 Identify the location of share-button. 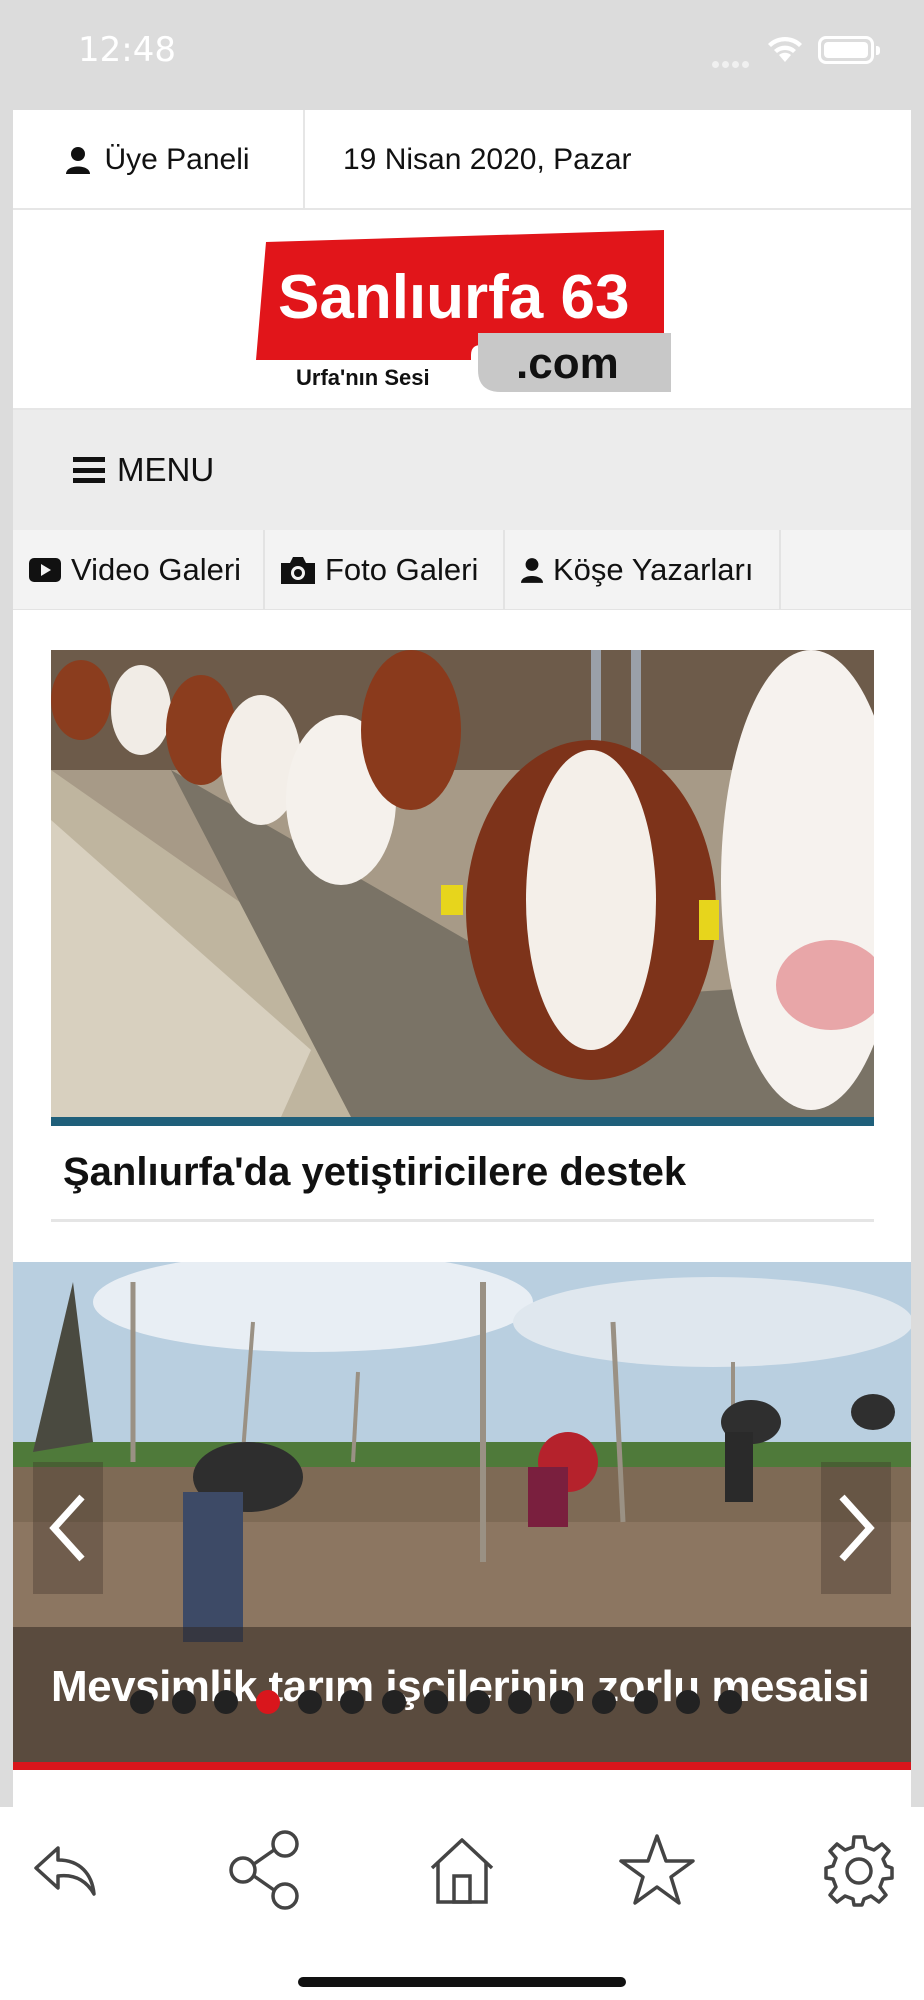
(265, 1870).